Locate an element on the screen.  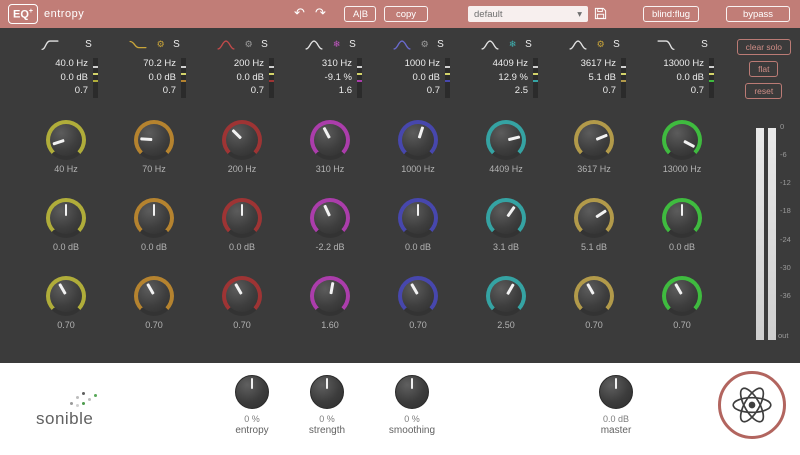
band-value-readout: 13000 Hz 0.0 dB 0.7 is located at coordinates (682, 77).